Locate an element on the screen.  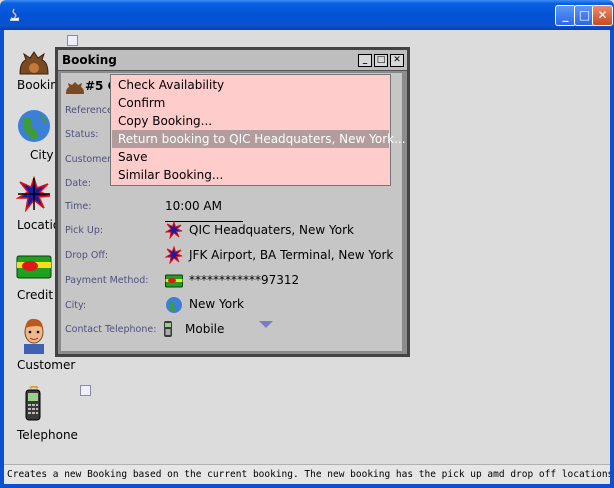
contact-telephone-value: Mobile is located at coordinates (204, 329).